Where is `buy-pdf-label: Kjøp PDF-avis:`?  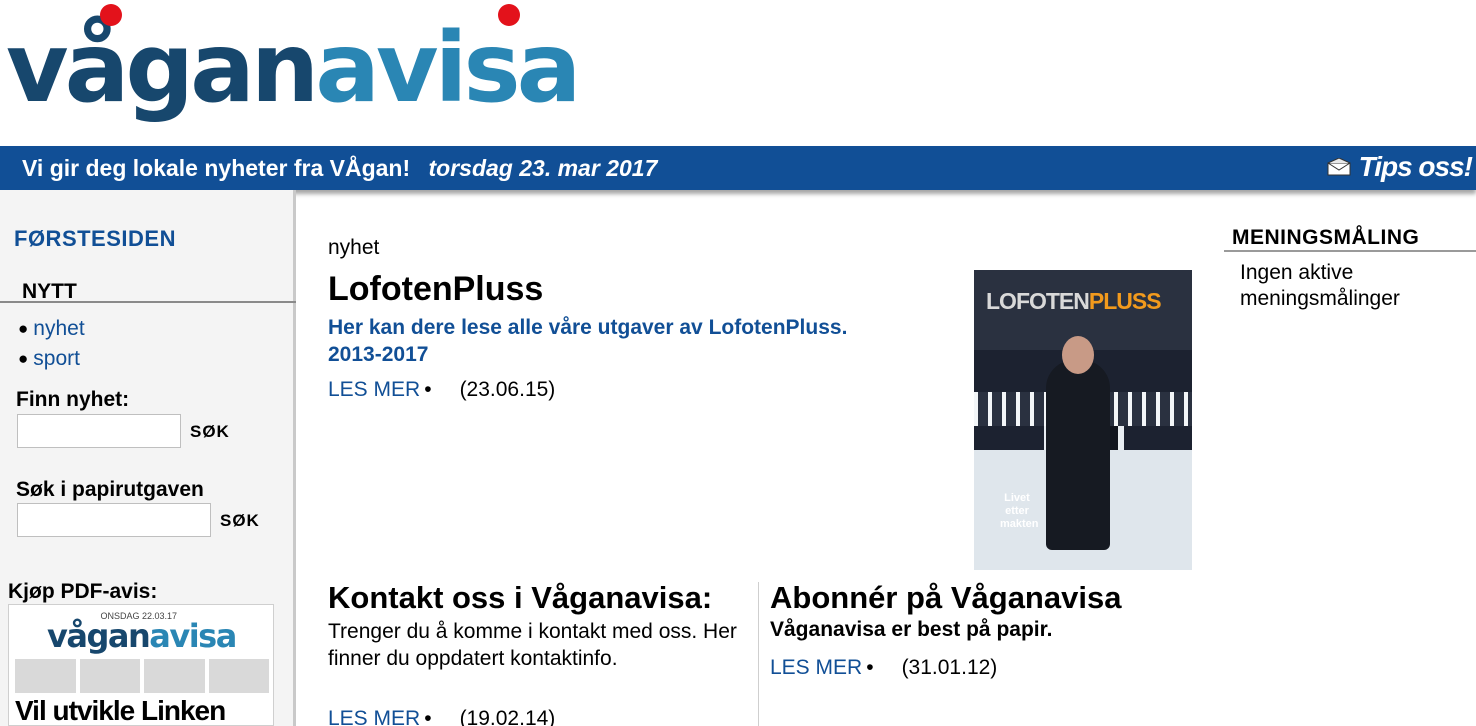 buy-pdf-label: Kjøp PDF-avis: is located at coordinates (83, 591).